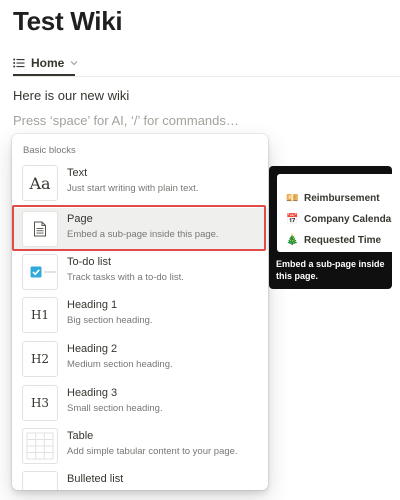  I want to click on preview-item: 💴 Reimbursement, so click(333, 198).